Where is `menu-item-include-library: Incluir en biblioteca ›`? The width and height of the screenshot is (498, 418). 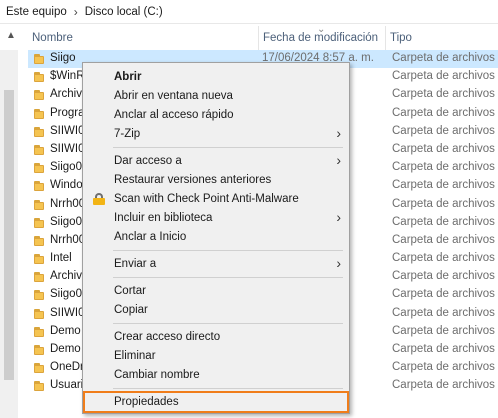
menu-item-include-library: Incluir en biblioteca › is located at coordinates (216, 217).